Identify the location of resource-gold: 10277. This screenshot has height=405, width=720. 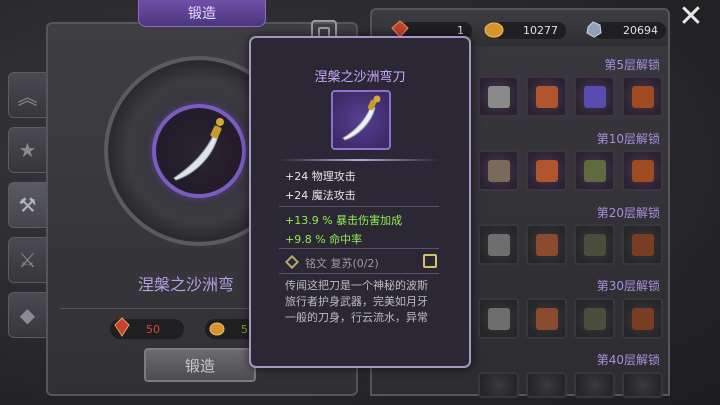
(525, 30).